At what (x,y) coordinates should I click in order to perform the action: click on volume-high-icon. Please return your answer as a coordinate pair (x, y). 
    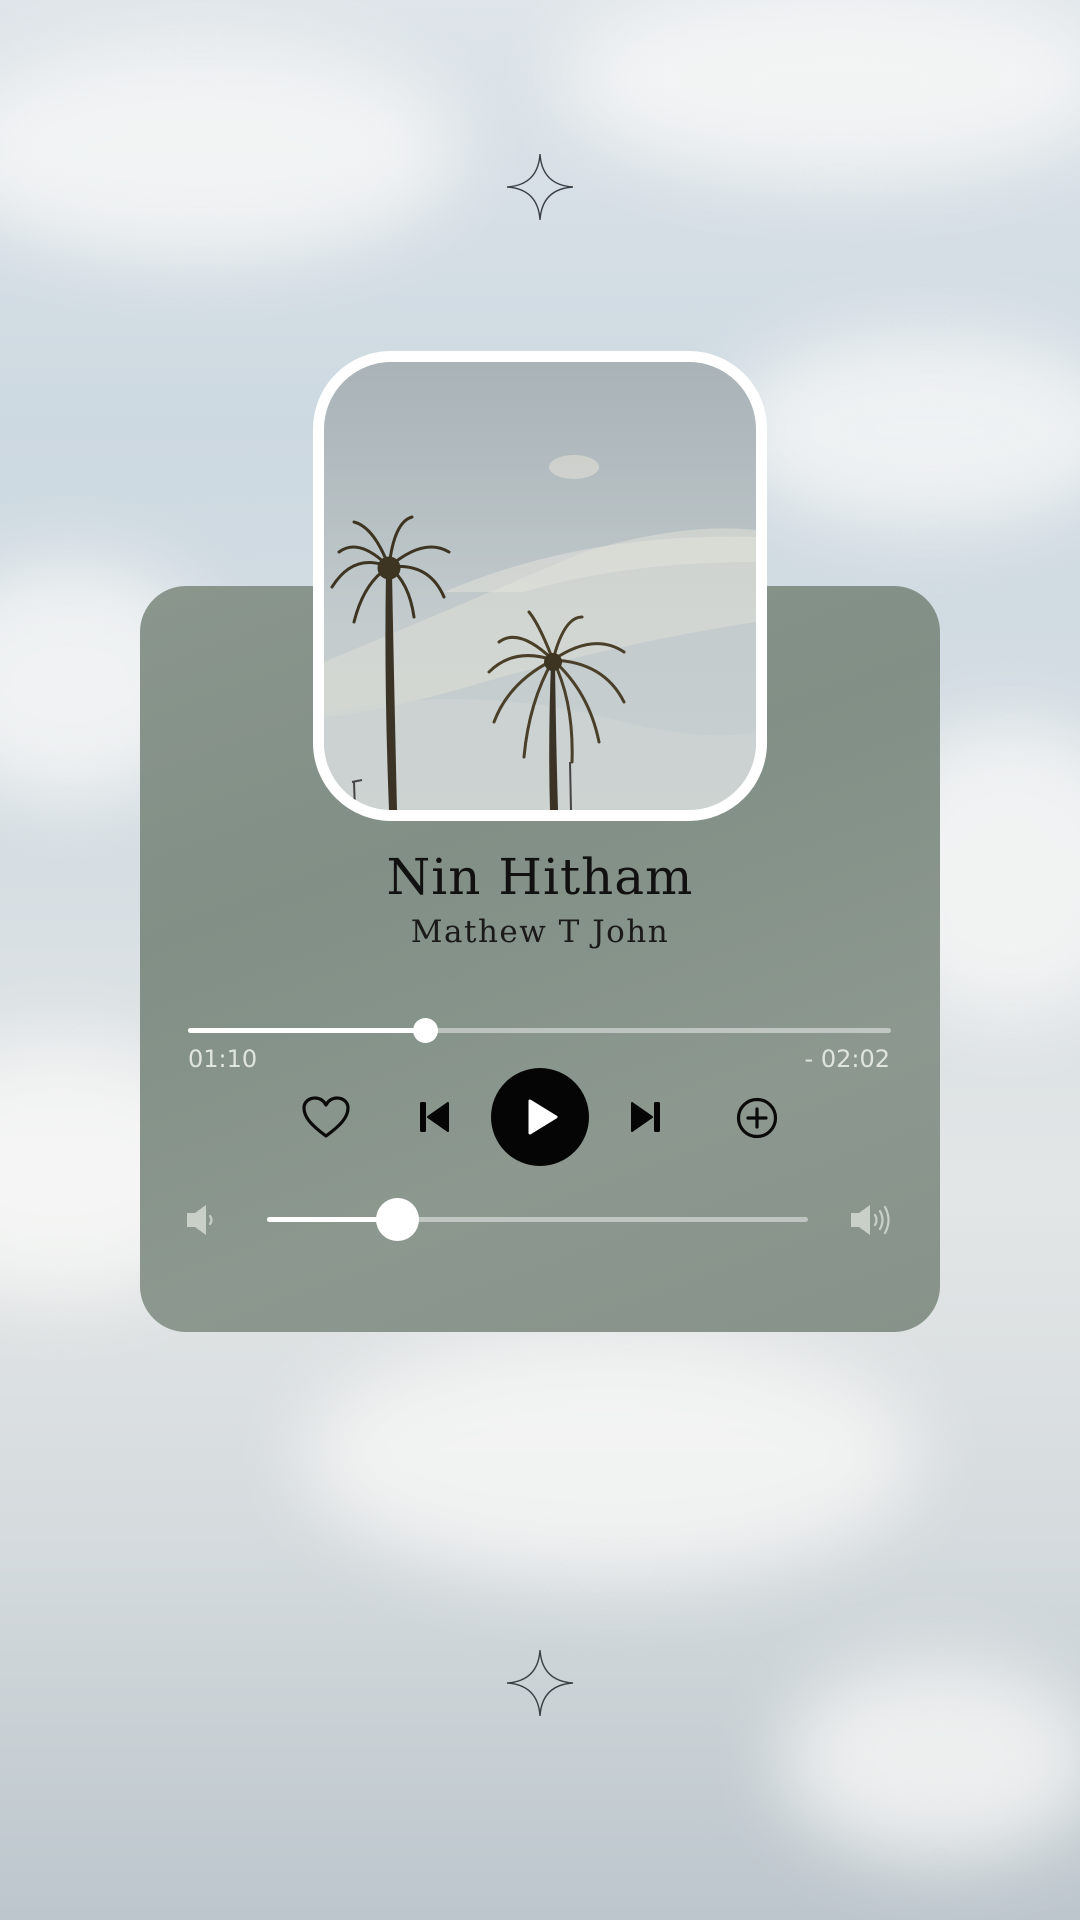
    Looking at the image, I should click on (870, 1220).